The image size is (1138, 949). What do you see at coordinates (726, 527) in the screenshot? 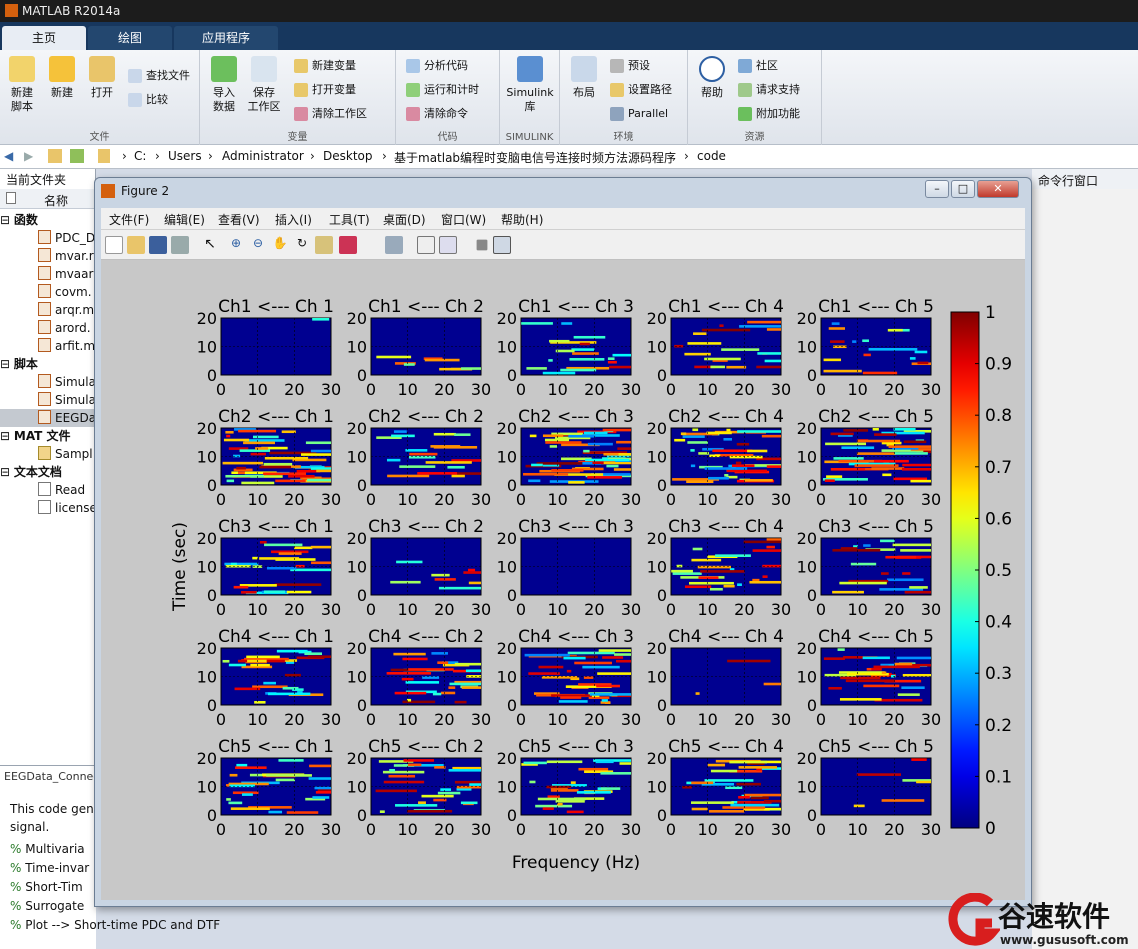
I see `panel-title: Ch3 <--- Ch 4` at bounding box center [726, 527].